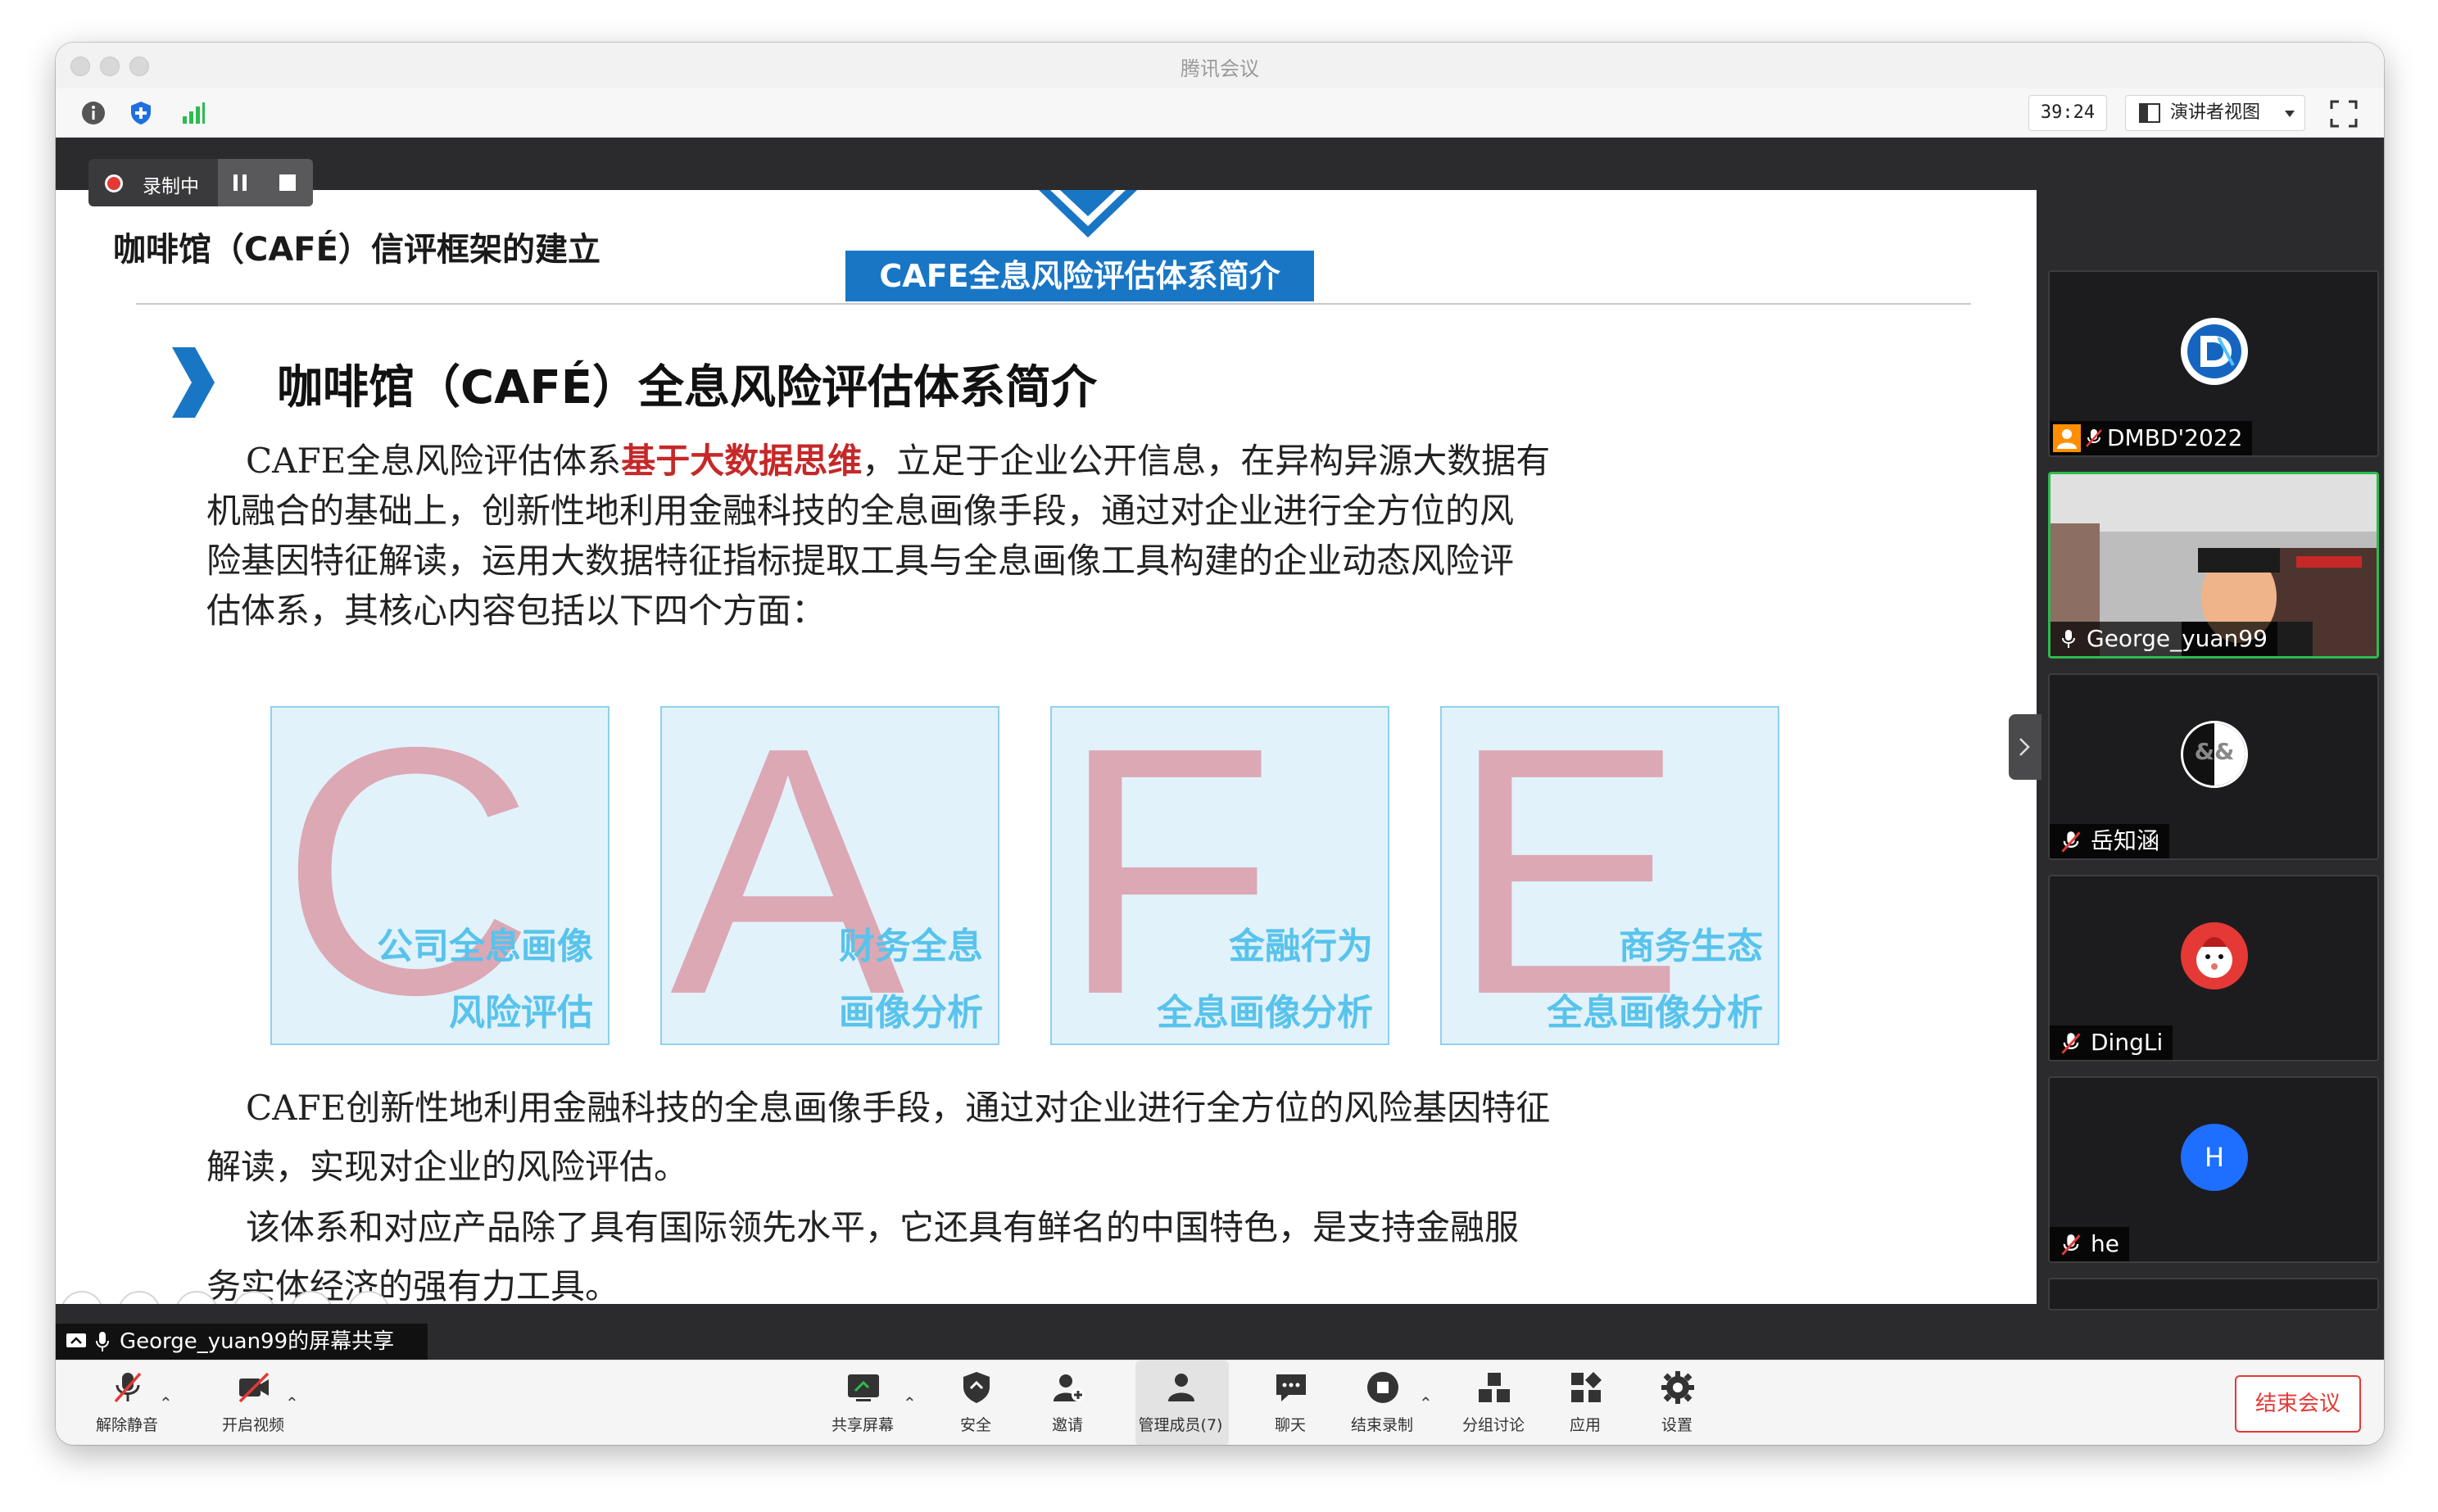 Image resolution: width=2438 pixels, height=1512 pixels. Describe the element at coordinates (1053, 304) in the screenshot. I see `divider` at that location.